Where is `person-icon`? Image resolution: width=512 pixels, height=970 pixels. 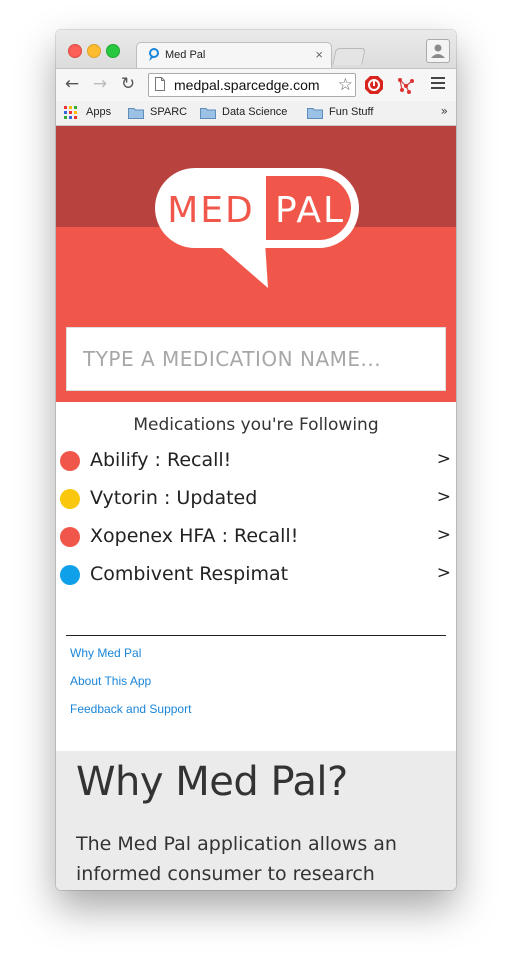
person-icon is located at coordinates (438, 51).